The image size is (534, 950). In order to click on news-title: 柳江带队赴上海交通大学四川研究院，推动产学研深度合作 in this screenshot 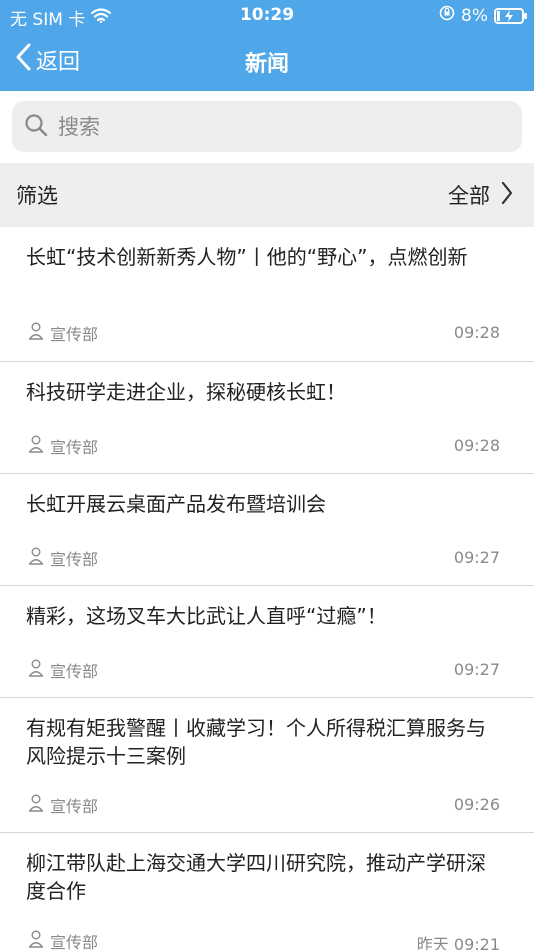, I will do `click(256, 877)`.